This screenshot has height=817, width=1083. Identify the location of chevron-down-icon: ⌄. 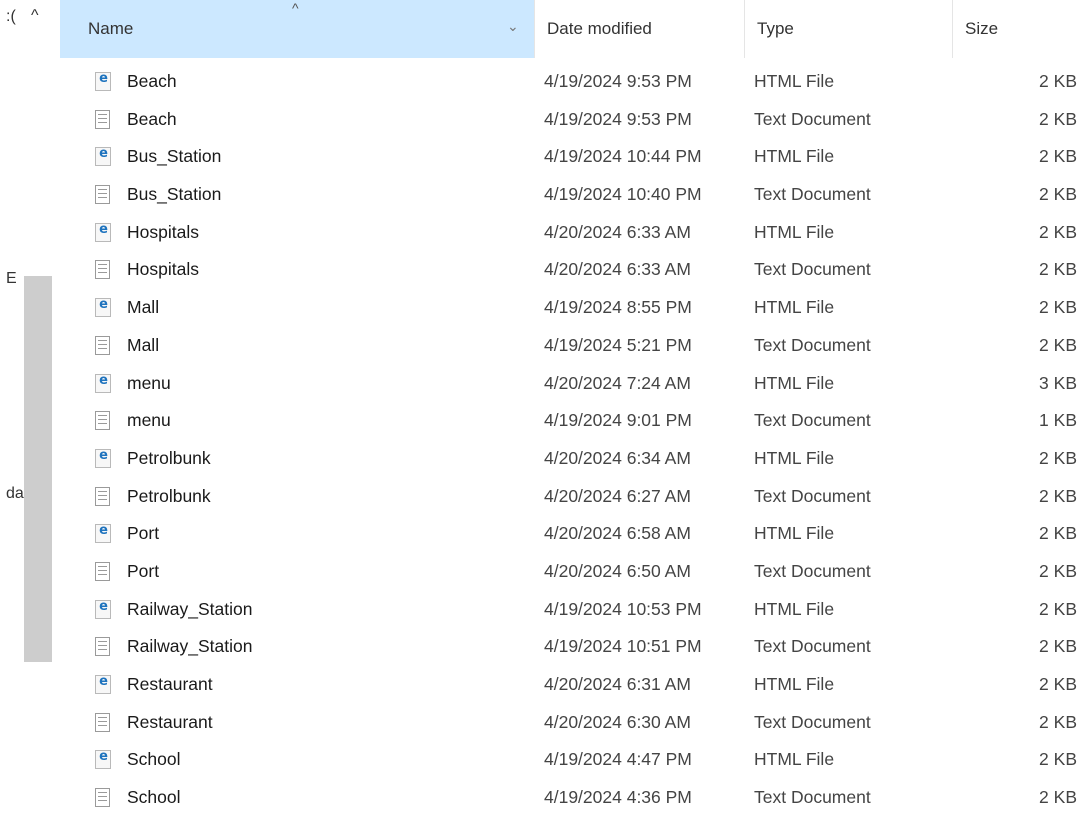
(513, 26).